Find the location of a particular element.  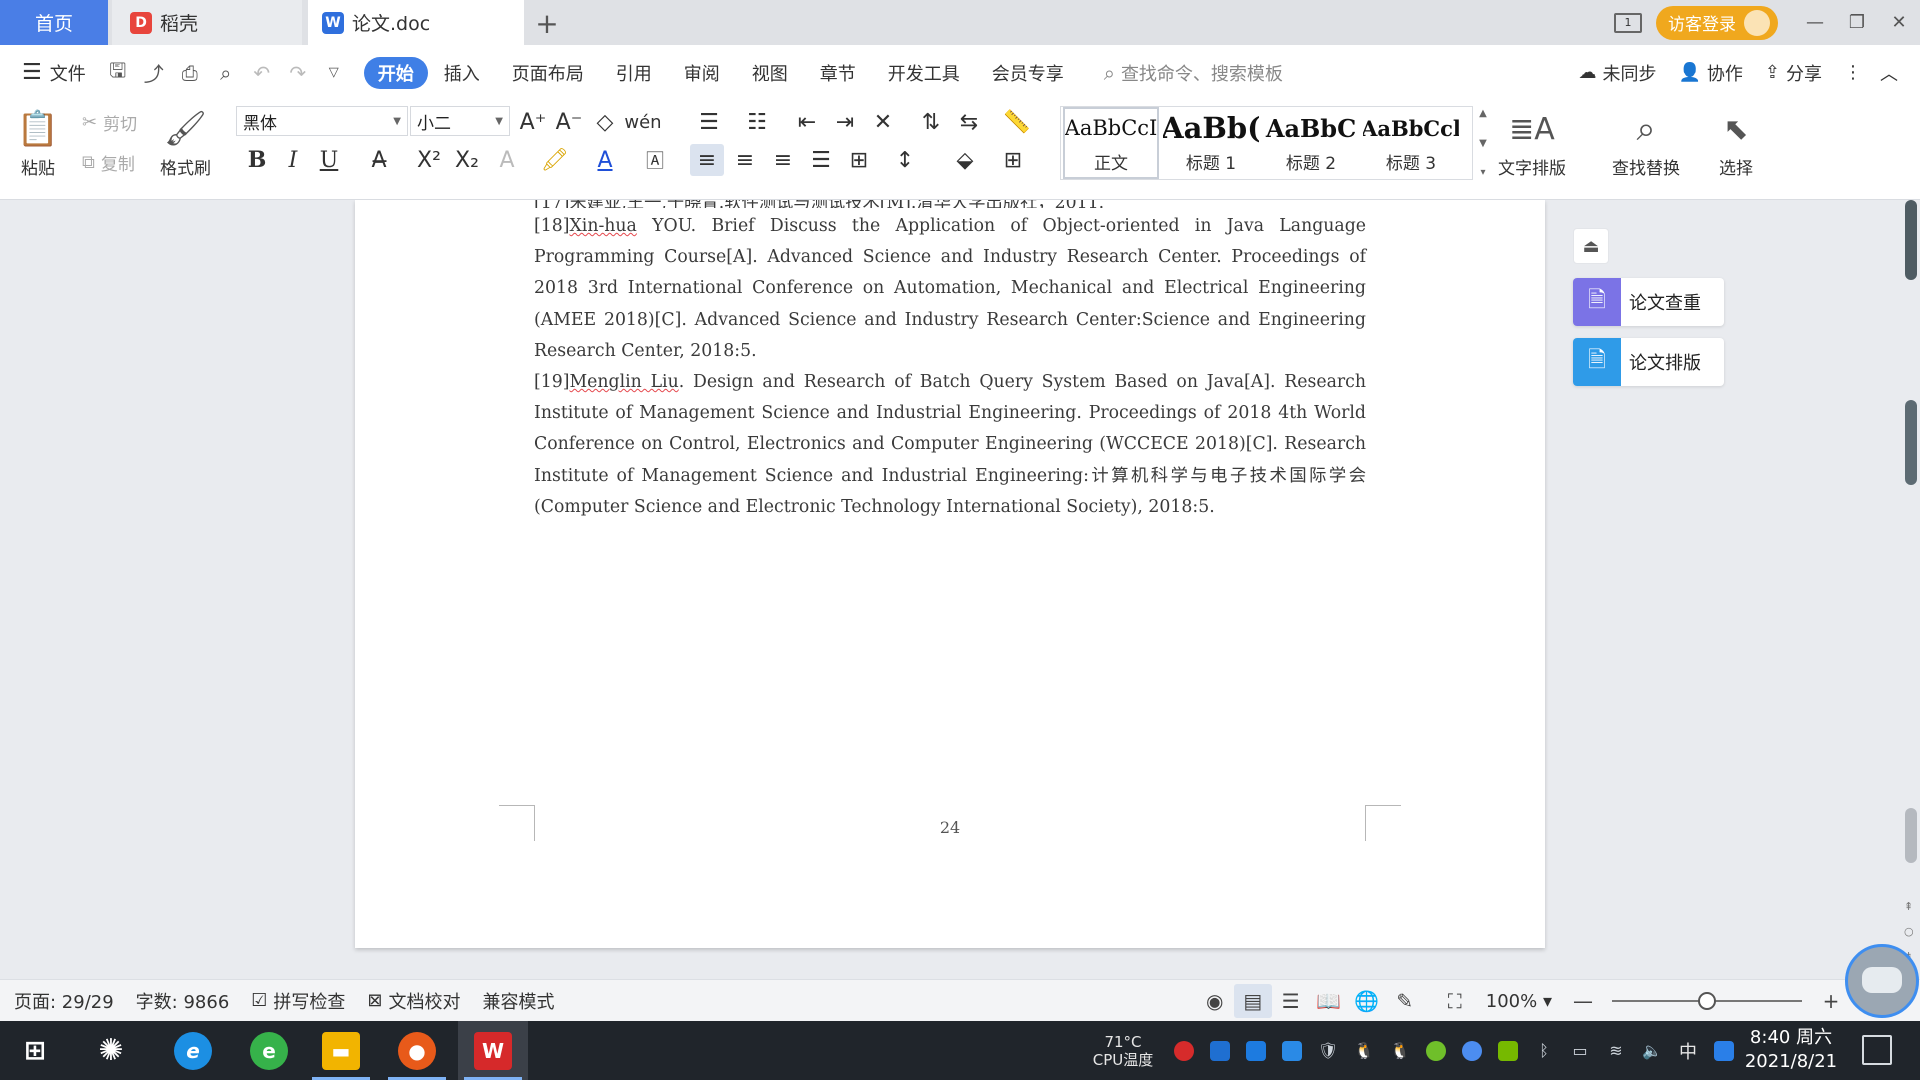

word-count: 字数: 9866 is located at coordinates (183, 1001).